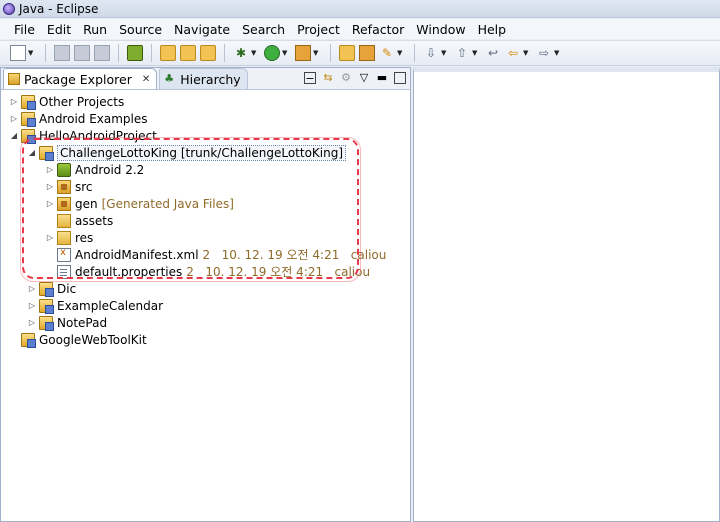  Describe the element at coordinates (190, 208) in the screenshot. I see `annotation-highlight-box` at that location.